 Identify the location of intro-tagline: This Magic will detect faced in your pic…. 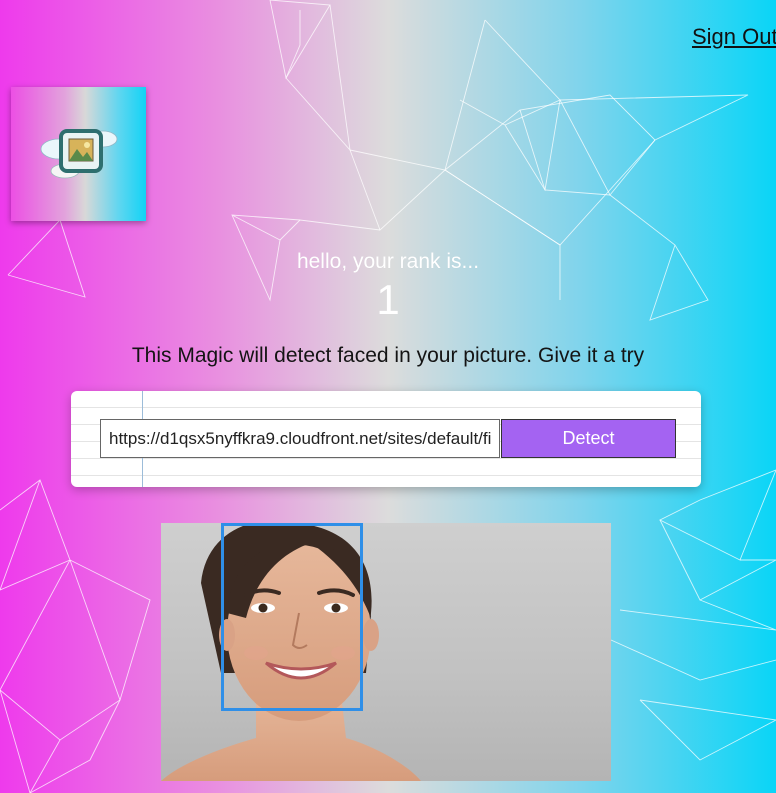
(388, 355).